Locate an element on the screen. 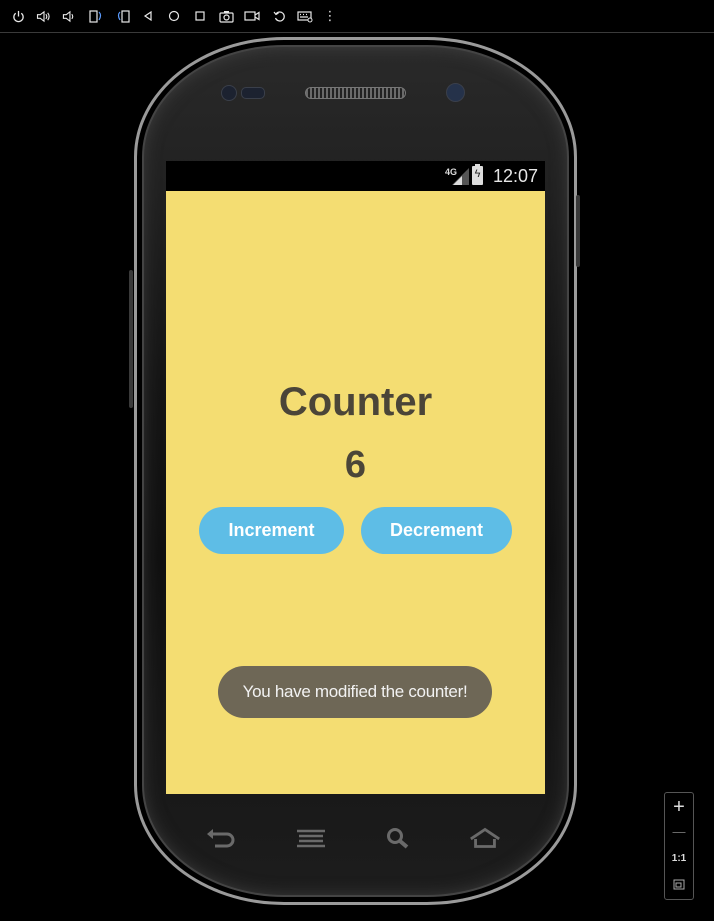  power-side-button is located at coordinates (578, 231).